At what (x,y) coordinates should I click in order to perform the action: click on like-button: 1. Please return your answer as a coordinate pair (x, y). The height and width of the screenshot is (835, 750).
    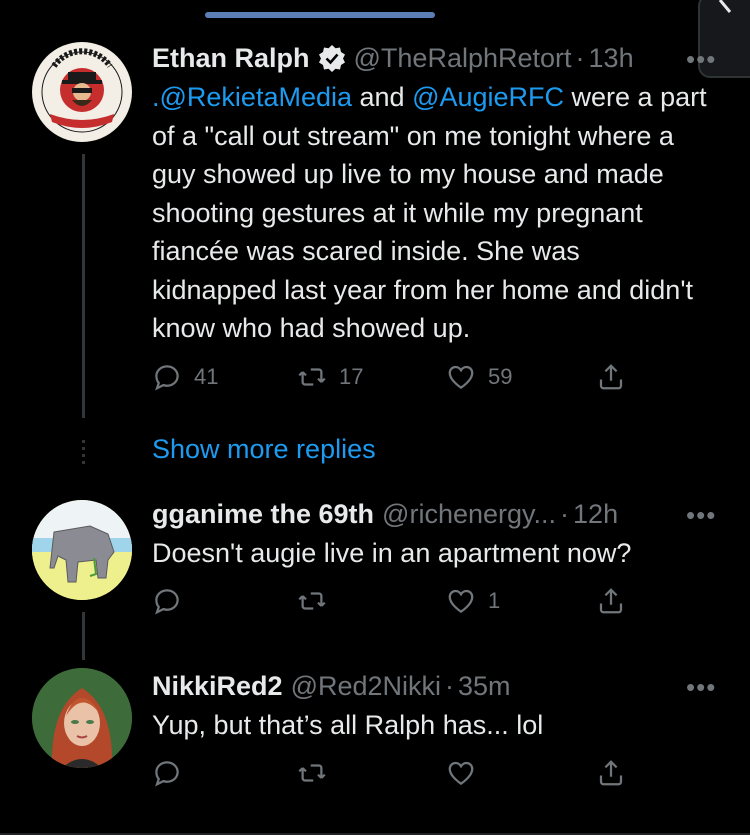
    Looking at the image, I should click on (473, 601).